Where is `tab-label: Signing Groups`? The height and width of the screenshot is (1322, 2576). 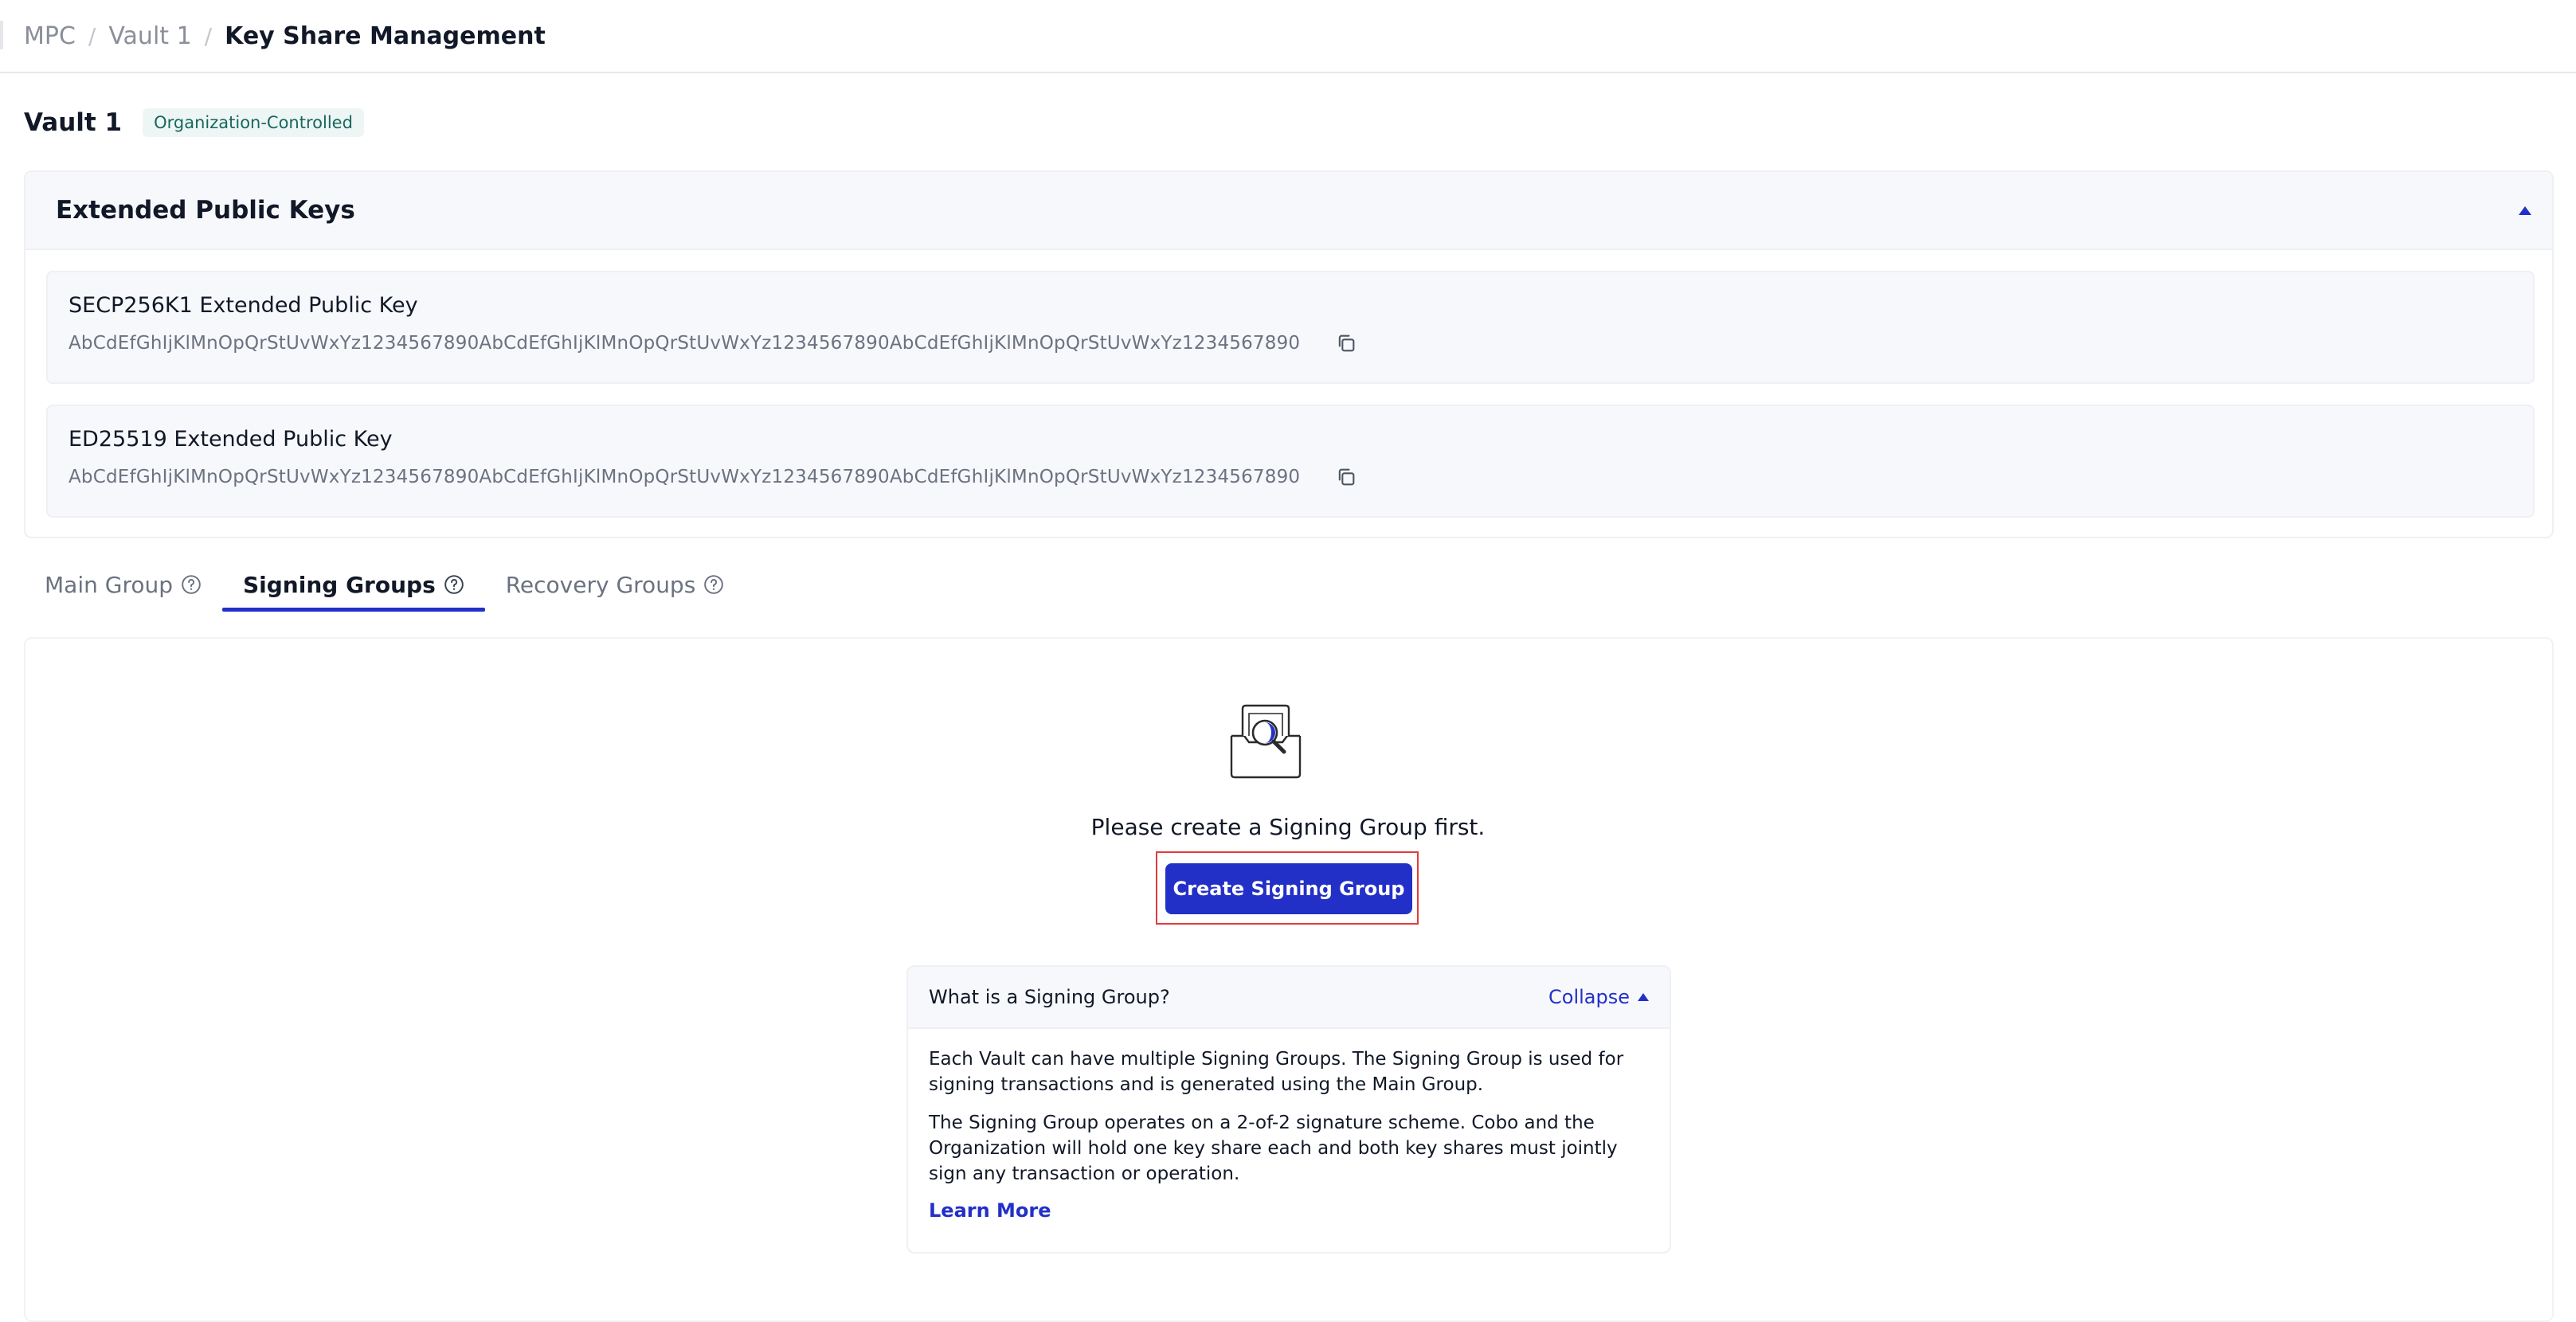 tab-label: Signing Groups is located at coordinates (339, 585).